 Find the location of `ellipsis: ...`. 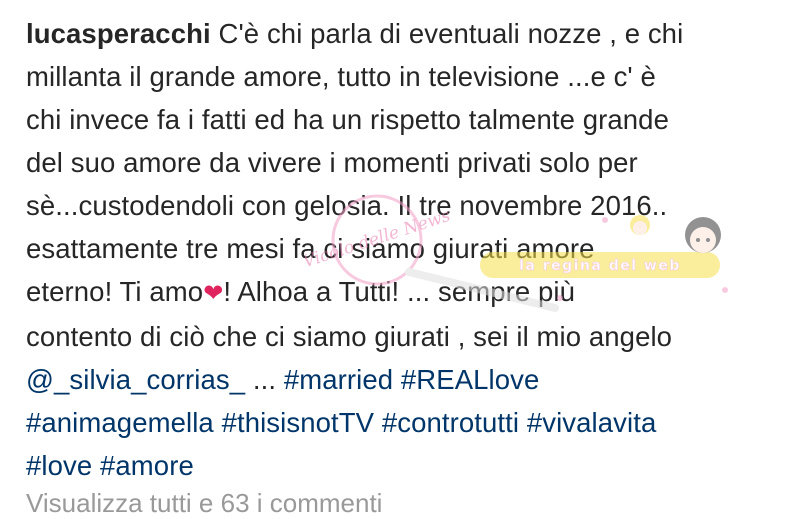

ellipsis: ... is located at coordinates (264, 379).